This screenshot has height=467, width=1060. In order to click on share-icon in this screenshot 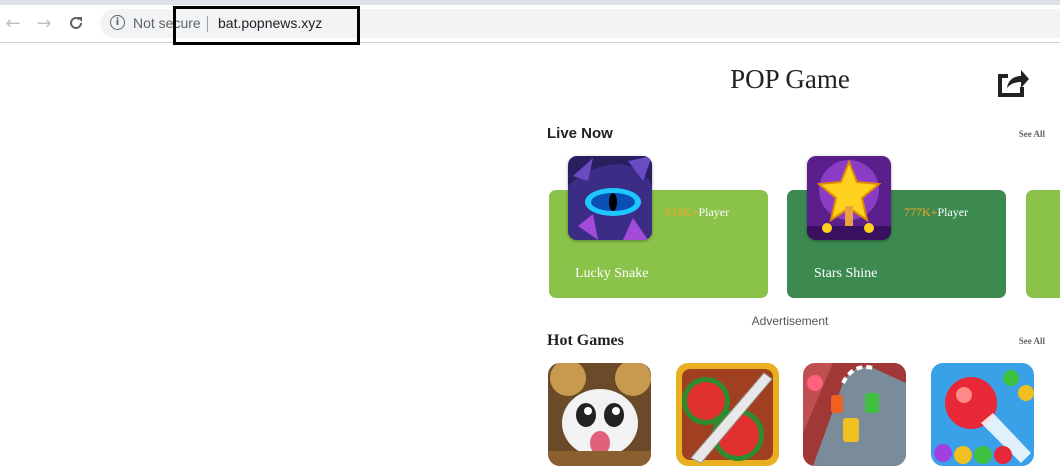, I will do `click(1012, 82)`.